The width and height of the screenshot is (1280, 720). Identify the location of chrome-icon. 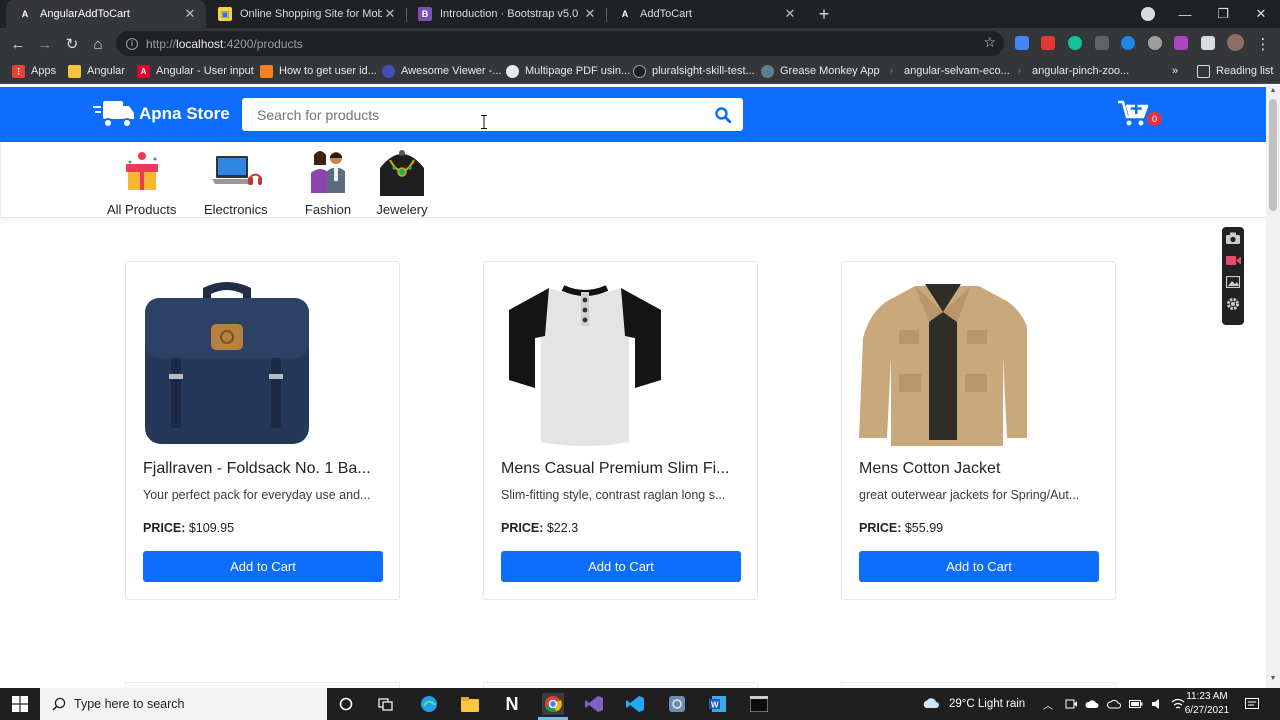
(553, 704).